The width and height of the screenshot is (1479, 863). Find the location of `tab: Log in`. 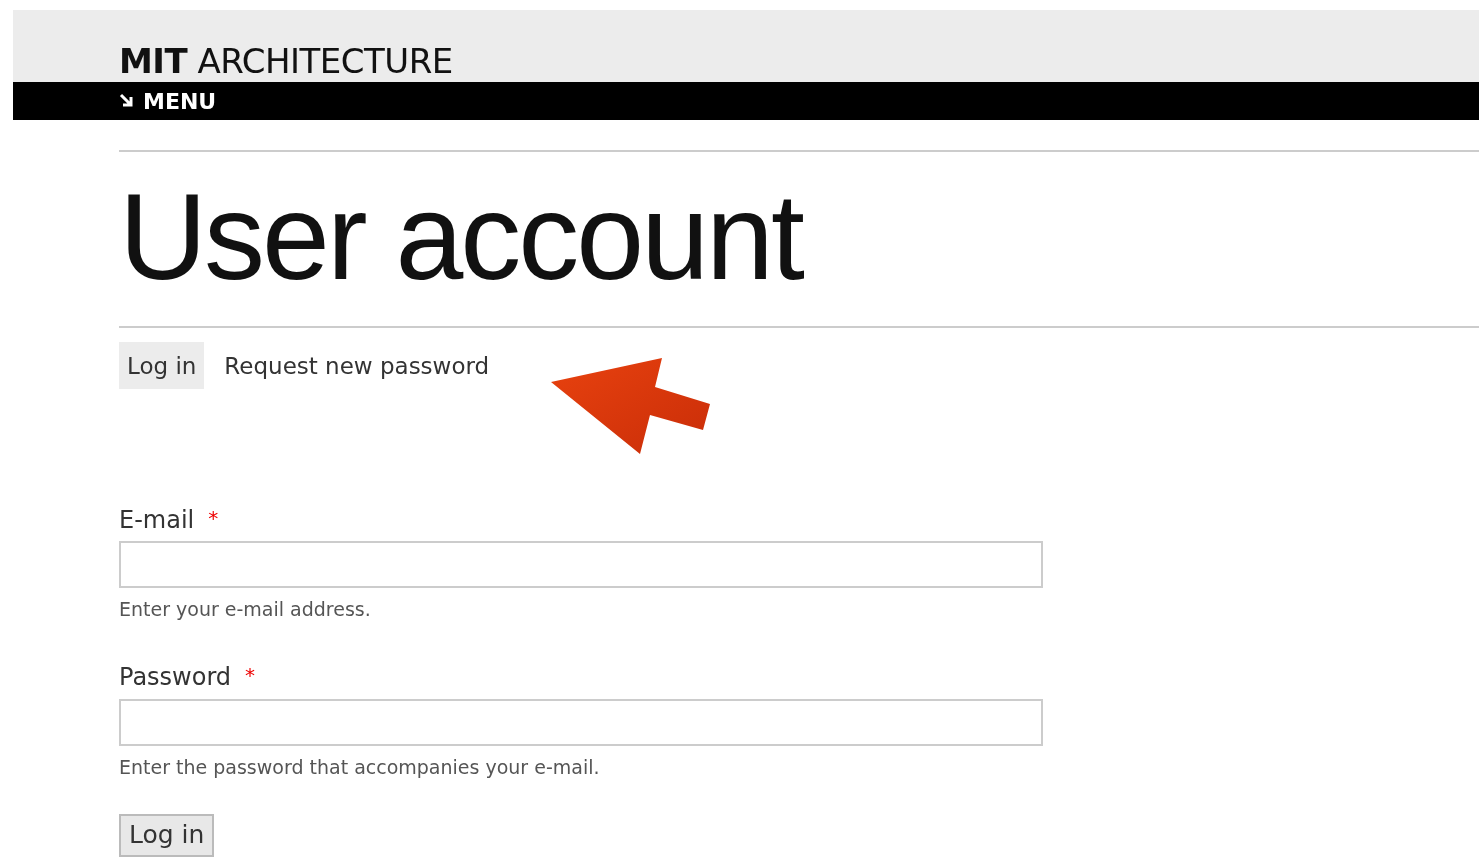

tab: Log in is located at coordinates (162, 365).